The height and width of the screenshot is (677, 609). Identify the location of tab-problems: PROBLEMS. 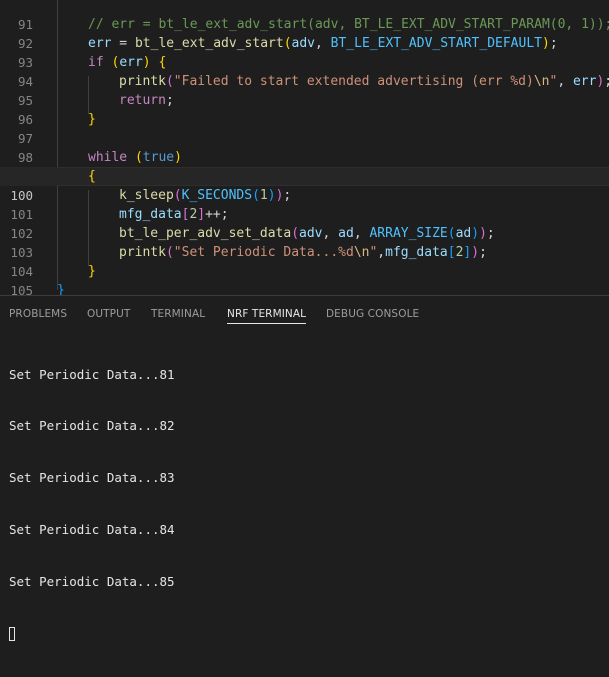
(38, 313).